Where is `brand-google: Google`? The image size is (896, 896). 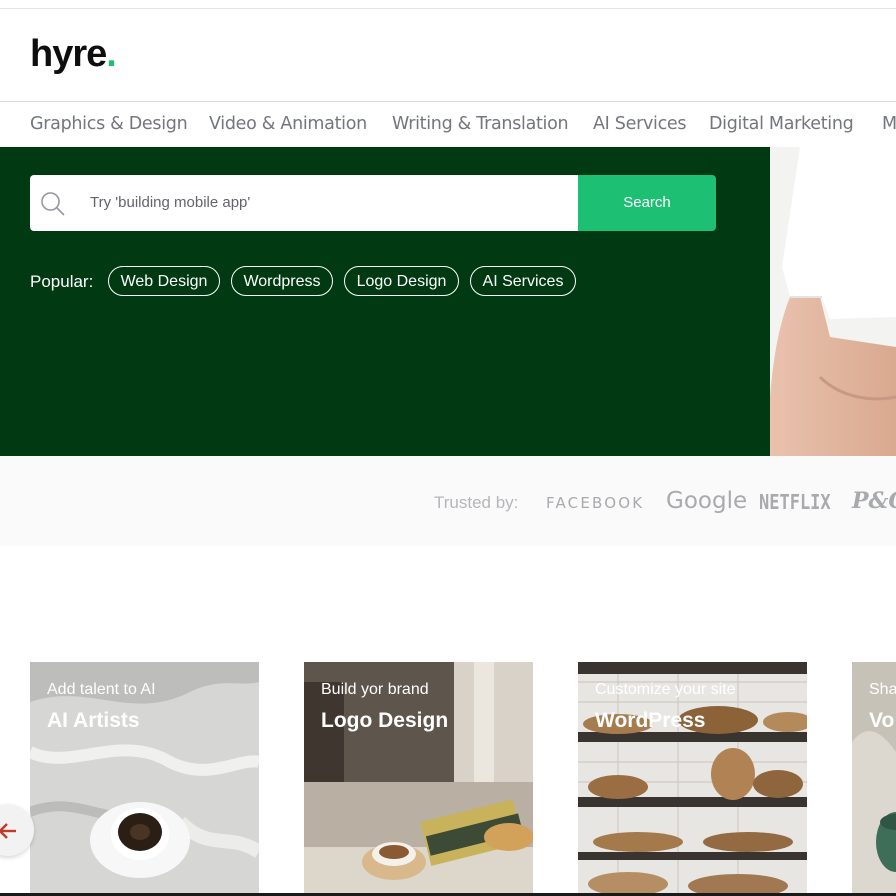
brand-google: Google is located at coordinates (707, 501).